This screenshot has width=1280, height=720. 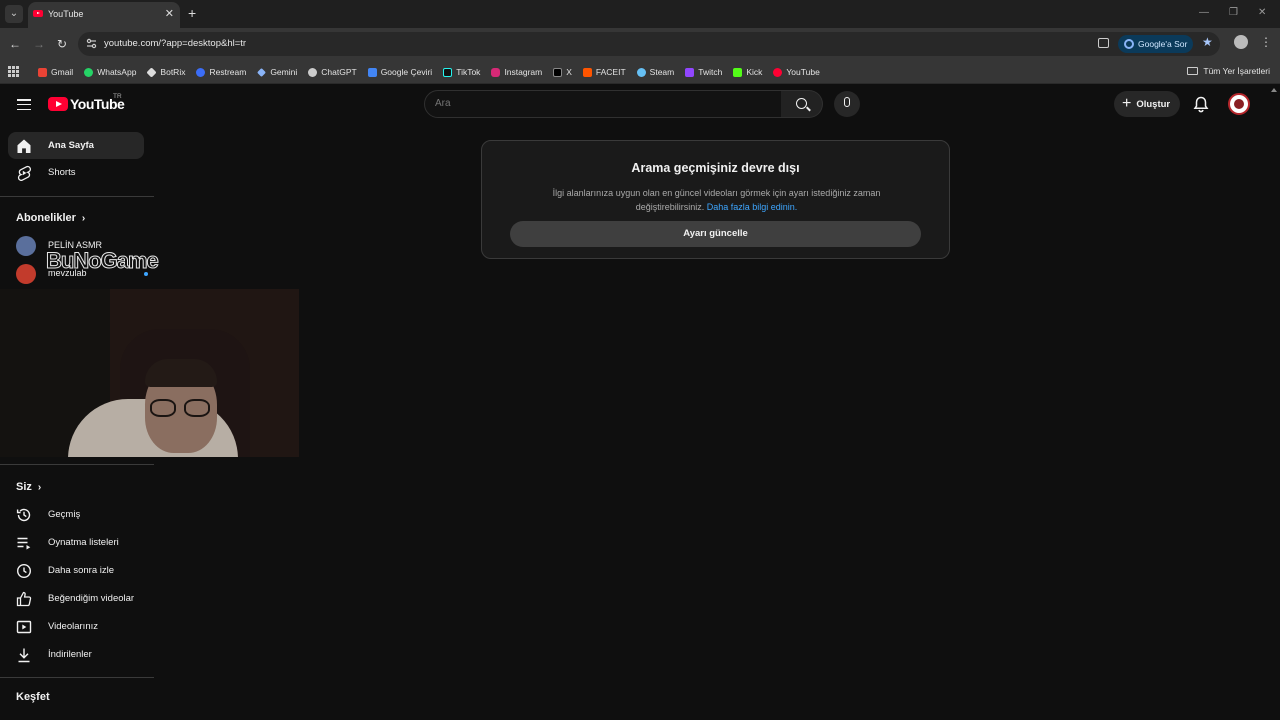 I want to click on thumbs-up-icon, so click(x=24, y=599).